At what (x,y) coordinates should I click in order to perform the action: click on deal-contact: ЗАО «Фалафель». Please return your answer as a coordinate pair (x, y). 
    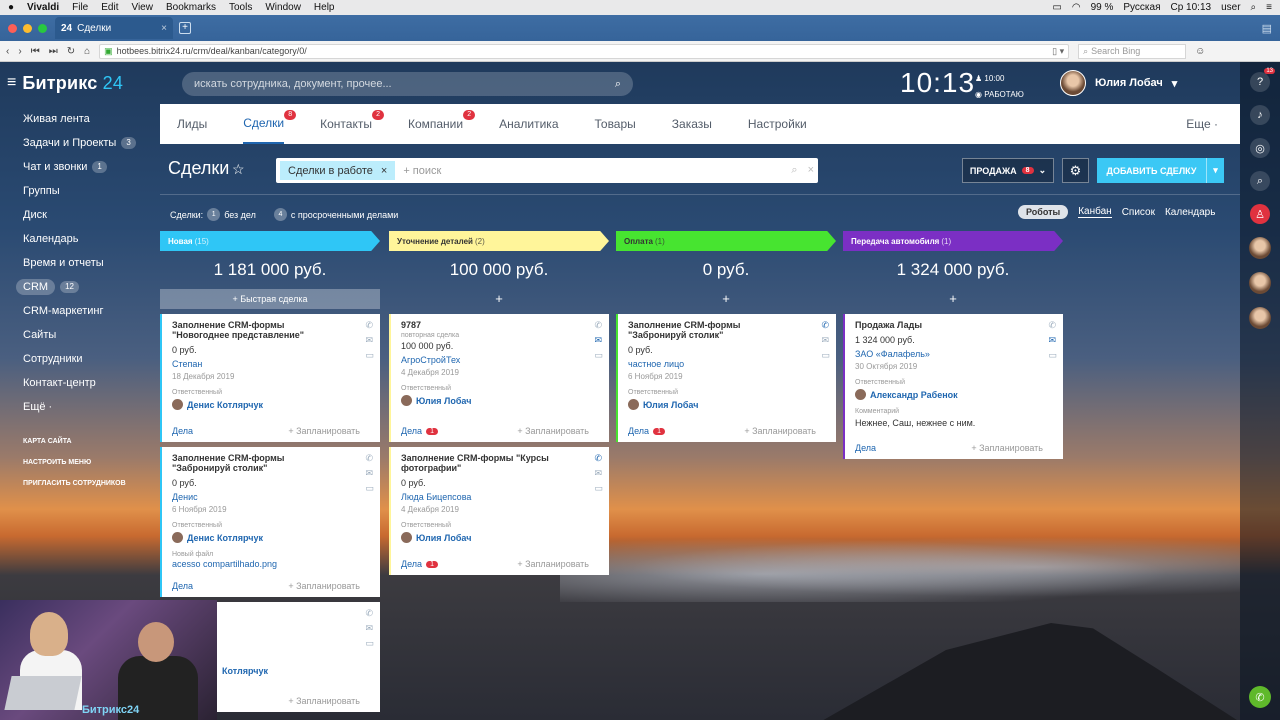
    Looking at the image, I should click on (954, 354).